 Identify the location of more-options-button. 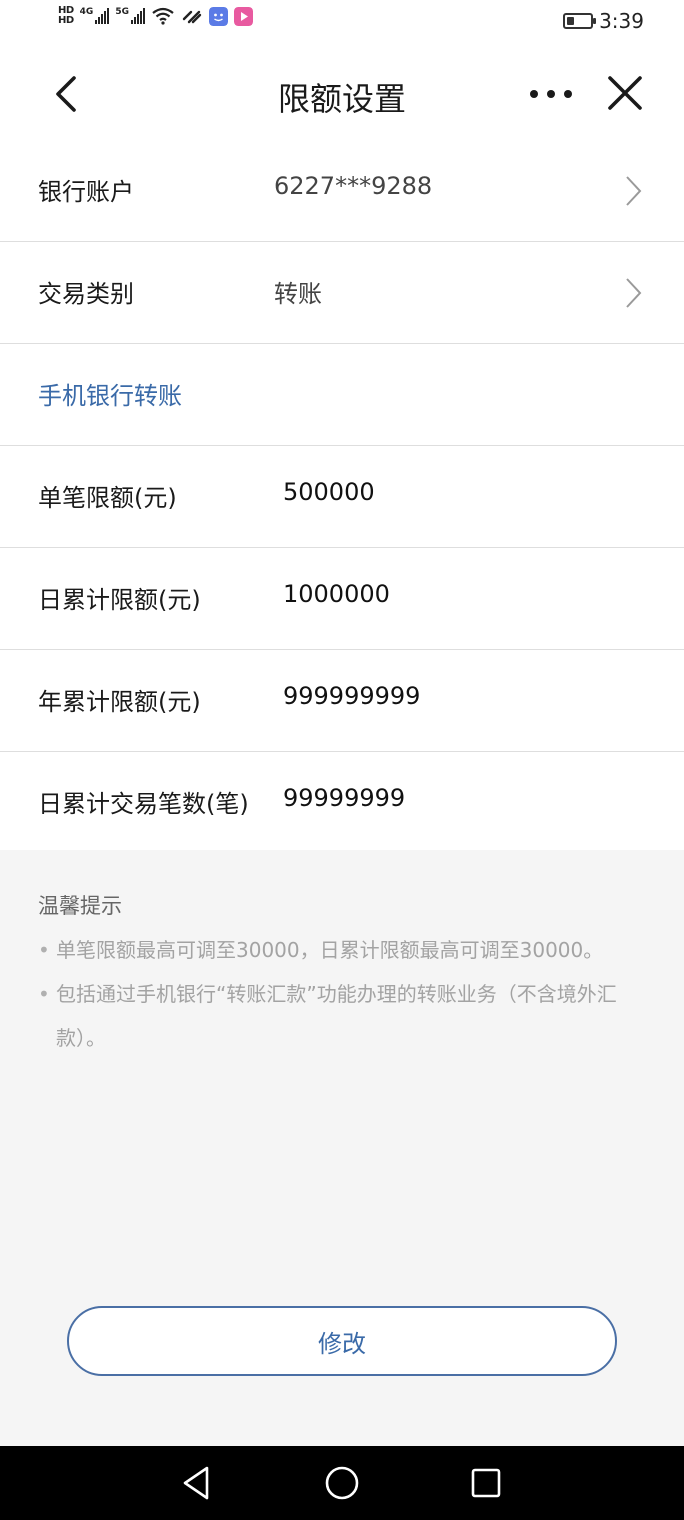
(551, 94).